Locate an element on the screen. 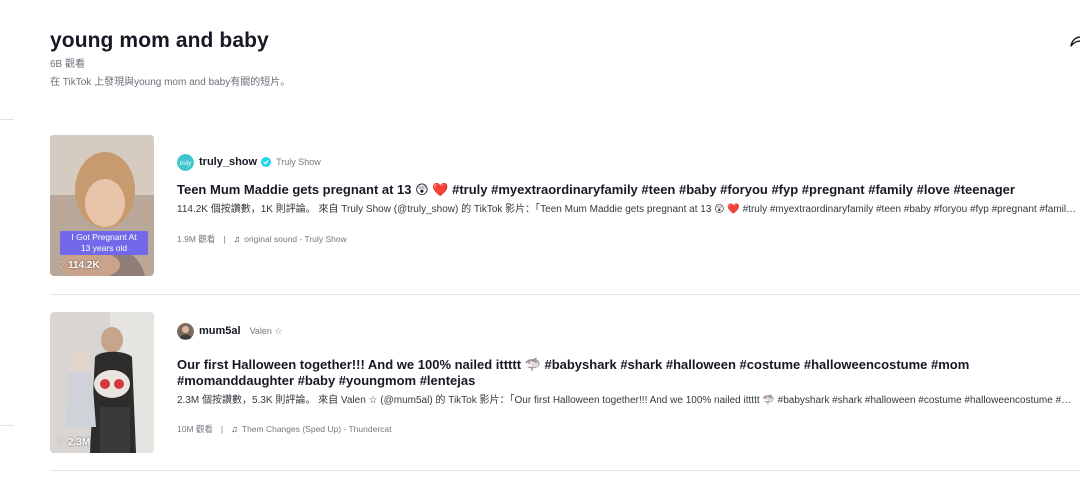 This screenshot has height=484, width=1080. video-meta: 1.9M 觀看 | ♫ original sound - Truly Show is located at coordinates (628, 239).